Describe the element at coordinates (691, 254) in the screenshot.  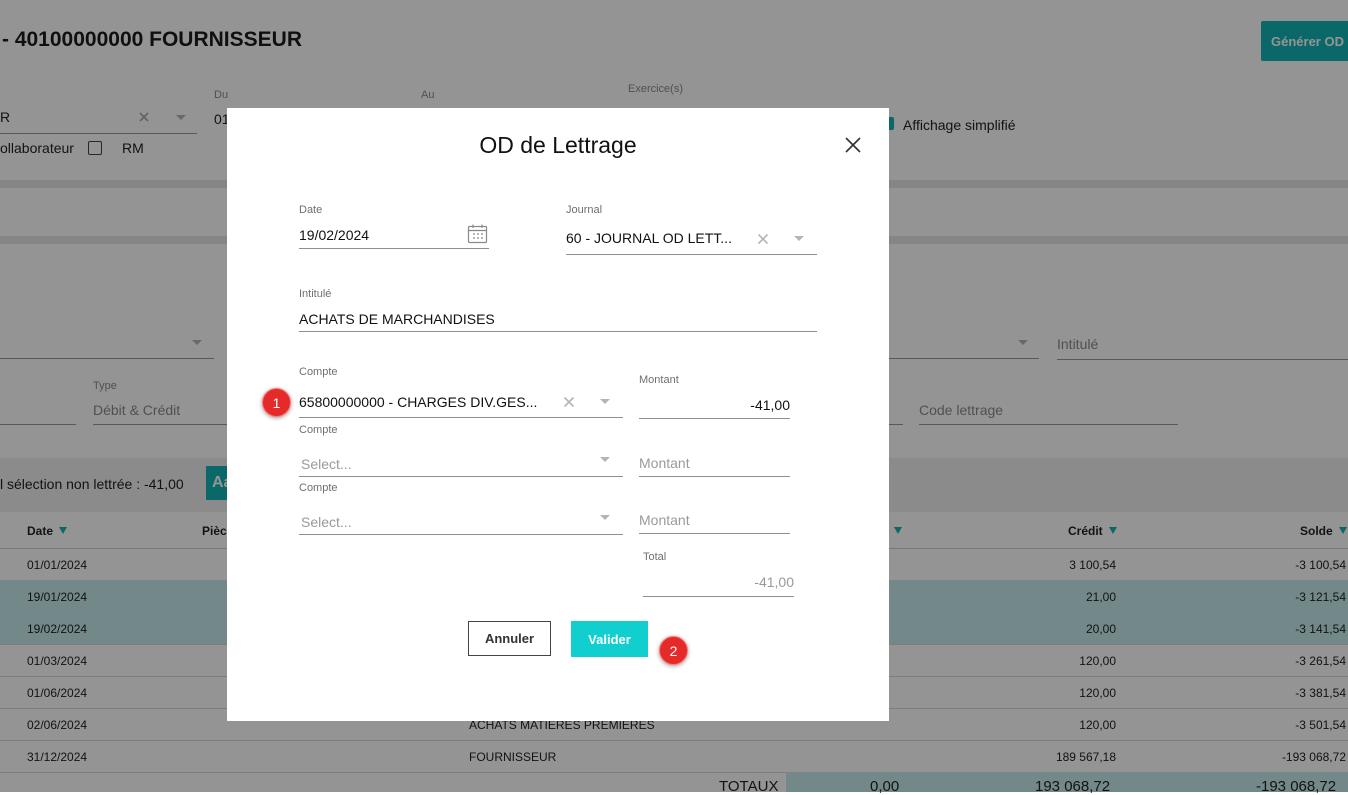
I see `journal-underline` at that location.